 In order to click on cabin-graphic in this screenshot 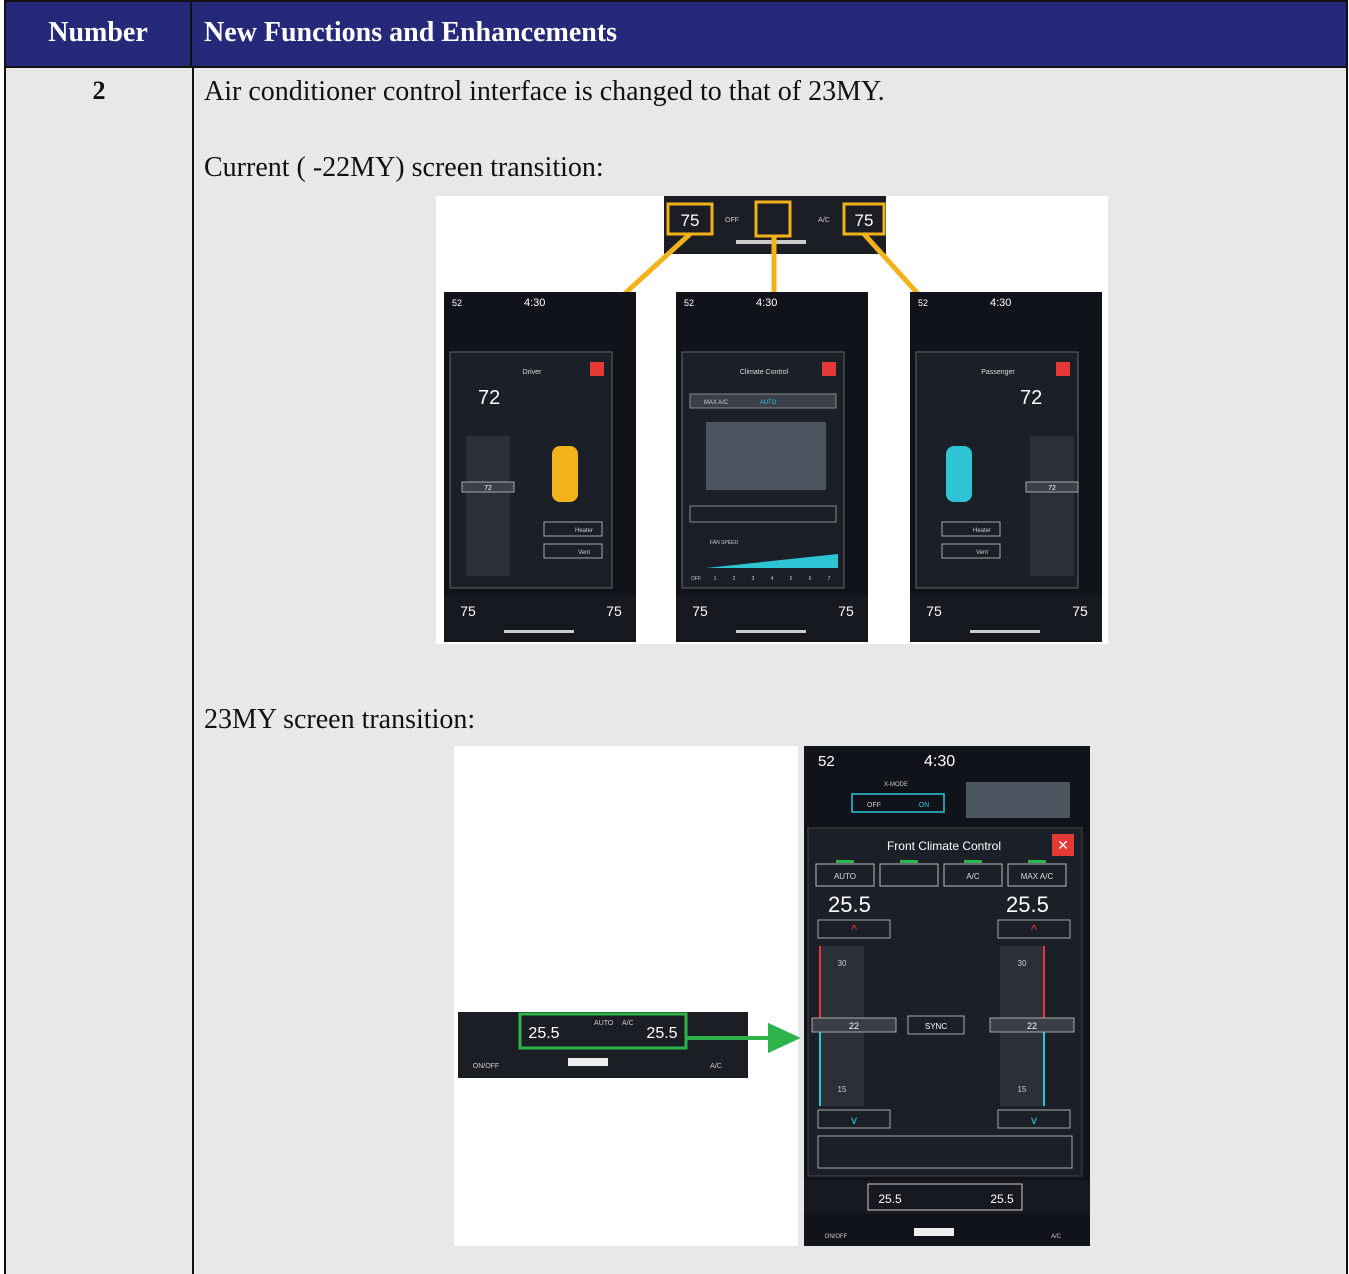, I will do `click(766, 456)`.